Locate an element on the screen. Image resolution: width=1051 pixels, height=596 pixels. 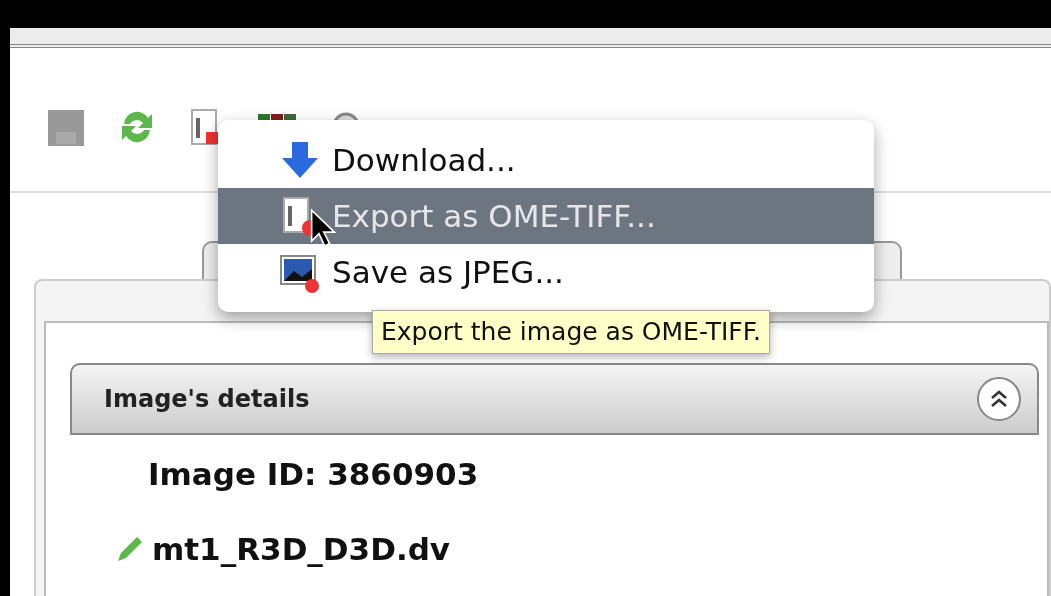
collapse-button is located at coordinates (999, 399).